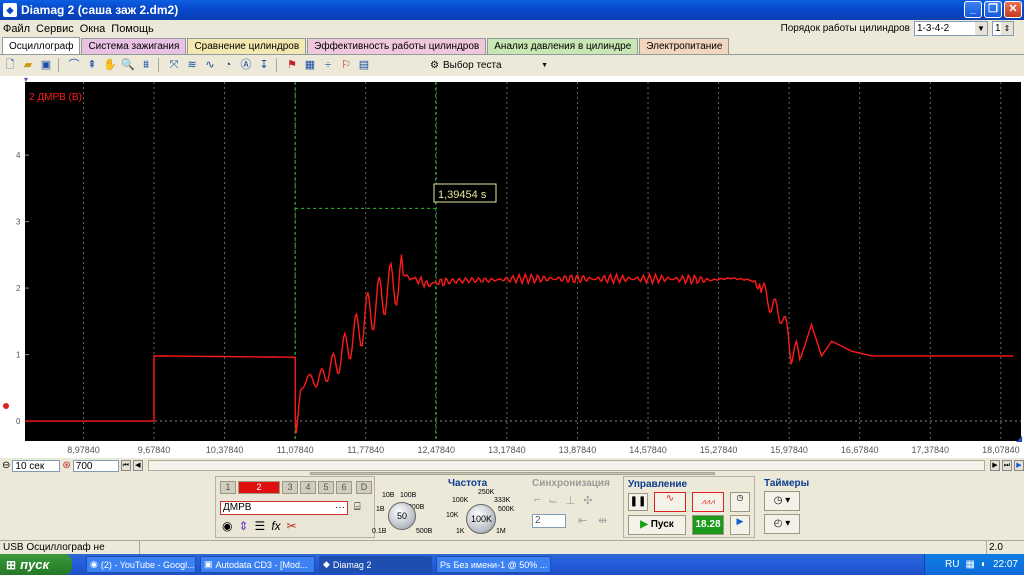 The height and width of the screenshot is (575, 1024). Describe the element at coordinates (571, 483) in the screenshot. I see `sync-title: Синхронизация` at that location.